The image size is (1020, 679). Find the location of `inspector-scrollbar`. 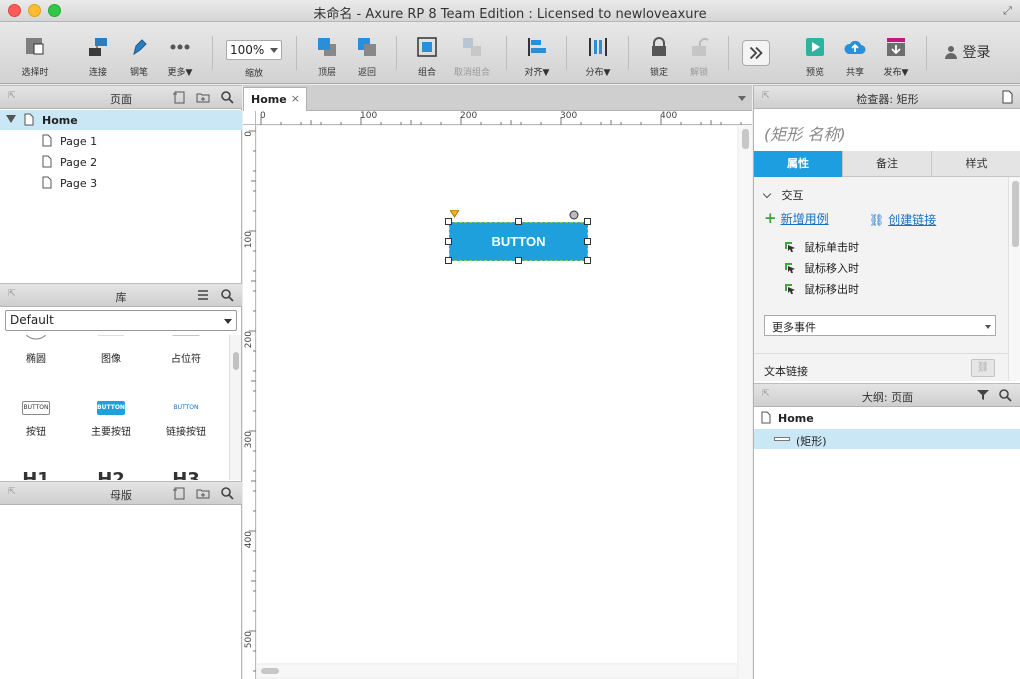

inspector-scrollbar is located at coordinates (1014, 279).